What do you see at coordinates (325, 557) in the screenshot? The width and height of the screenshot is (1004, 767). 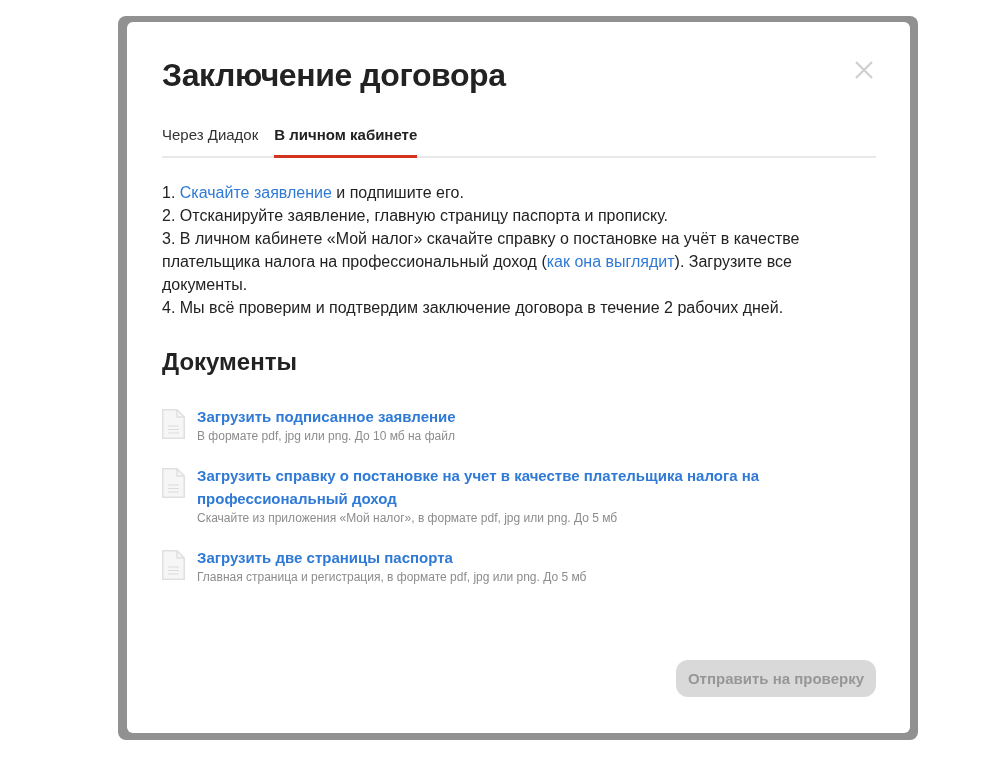 I see `upload-link: Загрузить две страницы паспорта` at bounding box center [325, 557].